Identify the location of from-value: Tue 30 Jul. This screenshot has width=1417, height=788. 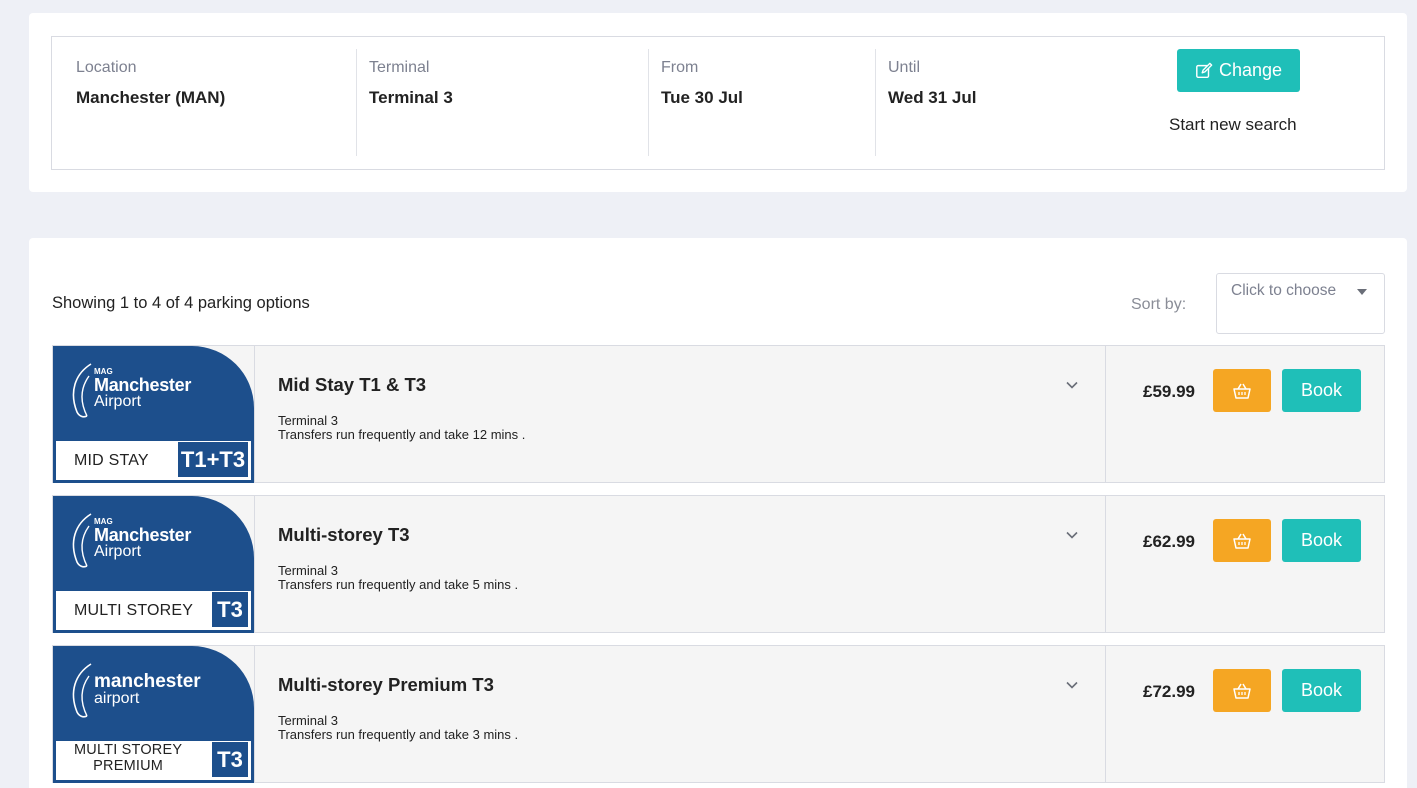
(702, 97).